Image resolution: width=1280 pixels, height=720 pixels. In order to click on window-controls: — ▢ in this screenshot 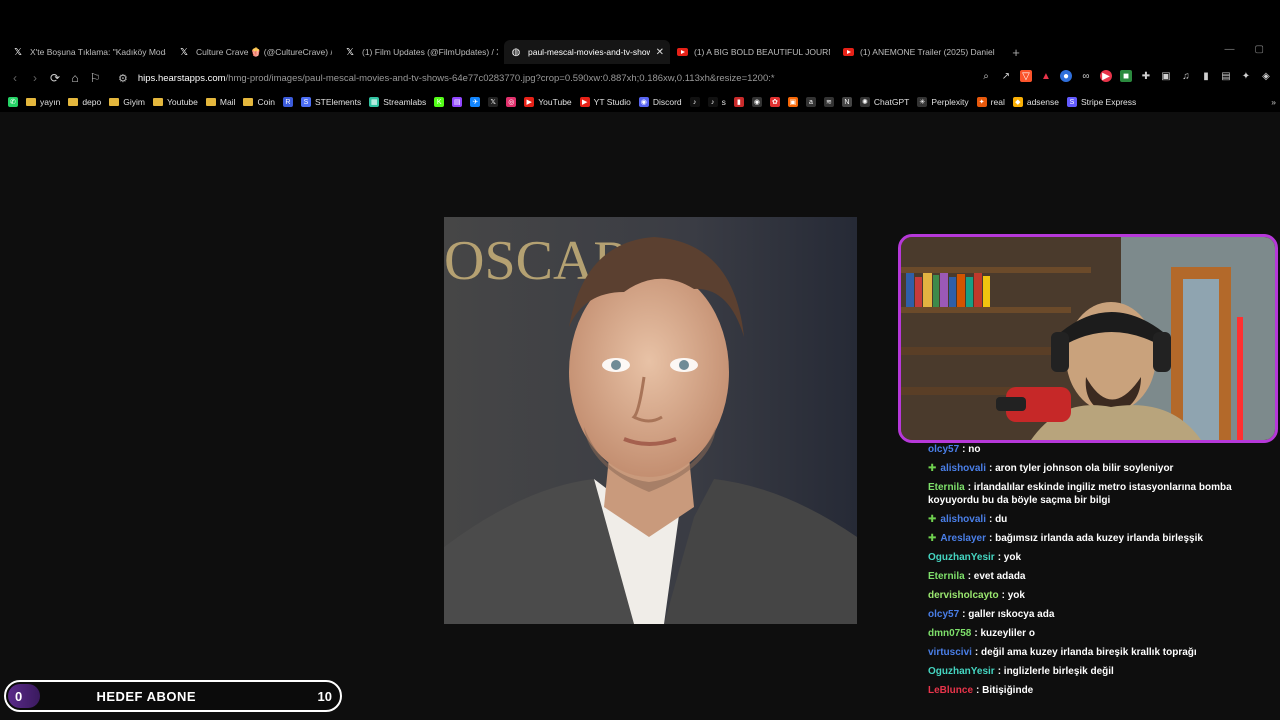, I will do `click(1244, 49)`.